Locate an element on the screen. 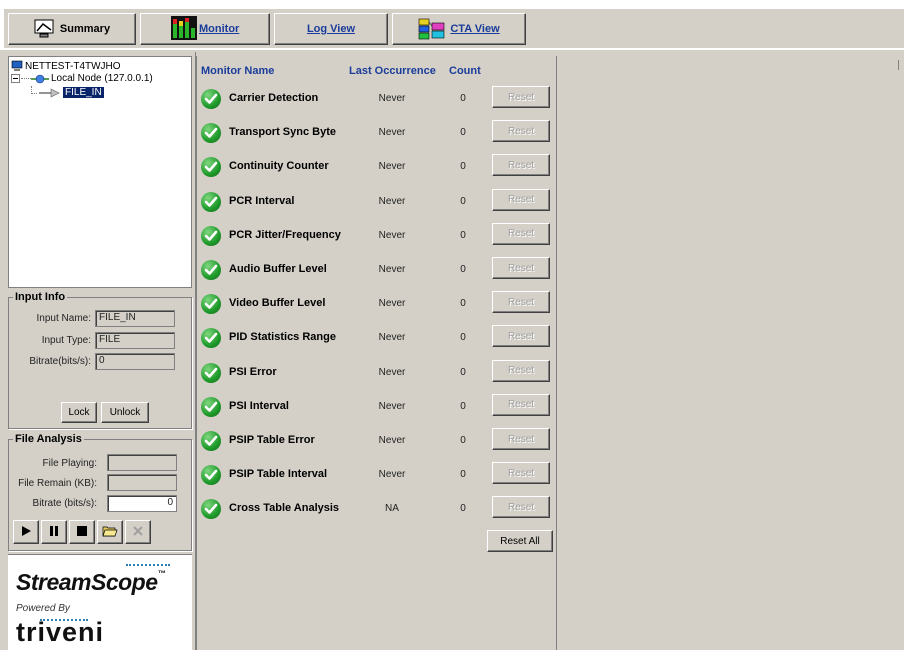 The height and width of the screenshot is (650, 904). toolbar: Summary Monitor Log View CTA View is located at coordinates (452, 25).